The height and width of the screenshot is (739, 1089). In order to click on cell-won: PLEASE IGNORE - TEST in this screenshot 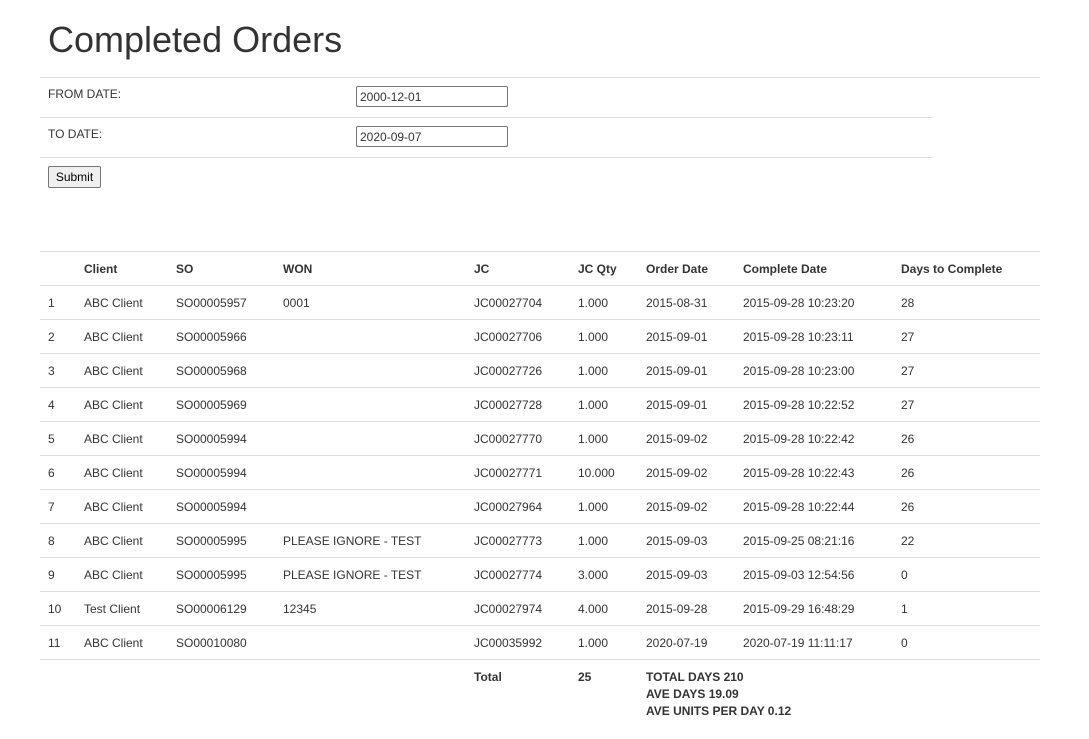, I will do `click(370, 540)`.